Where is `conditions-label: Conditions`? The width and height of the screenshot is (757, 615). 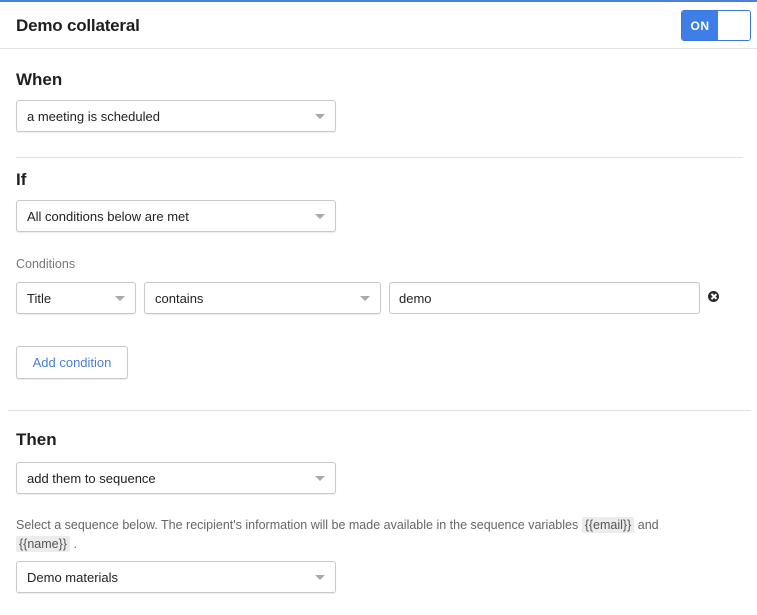 conditions-label: Conditions is located at coordinates (46, 264).